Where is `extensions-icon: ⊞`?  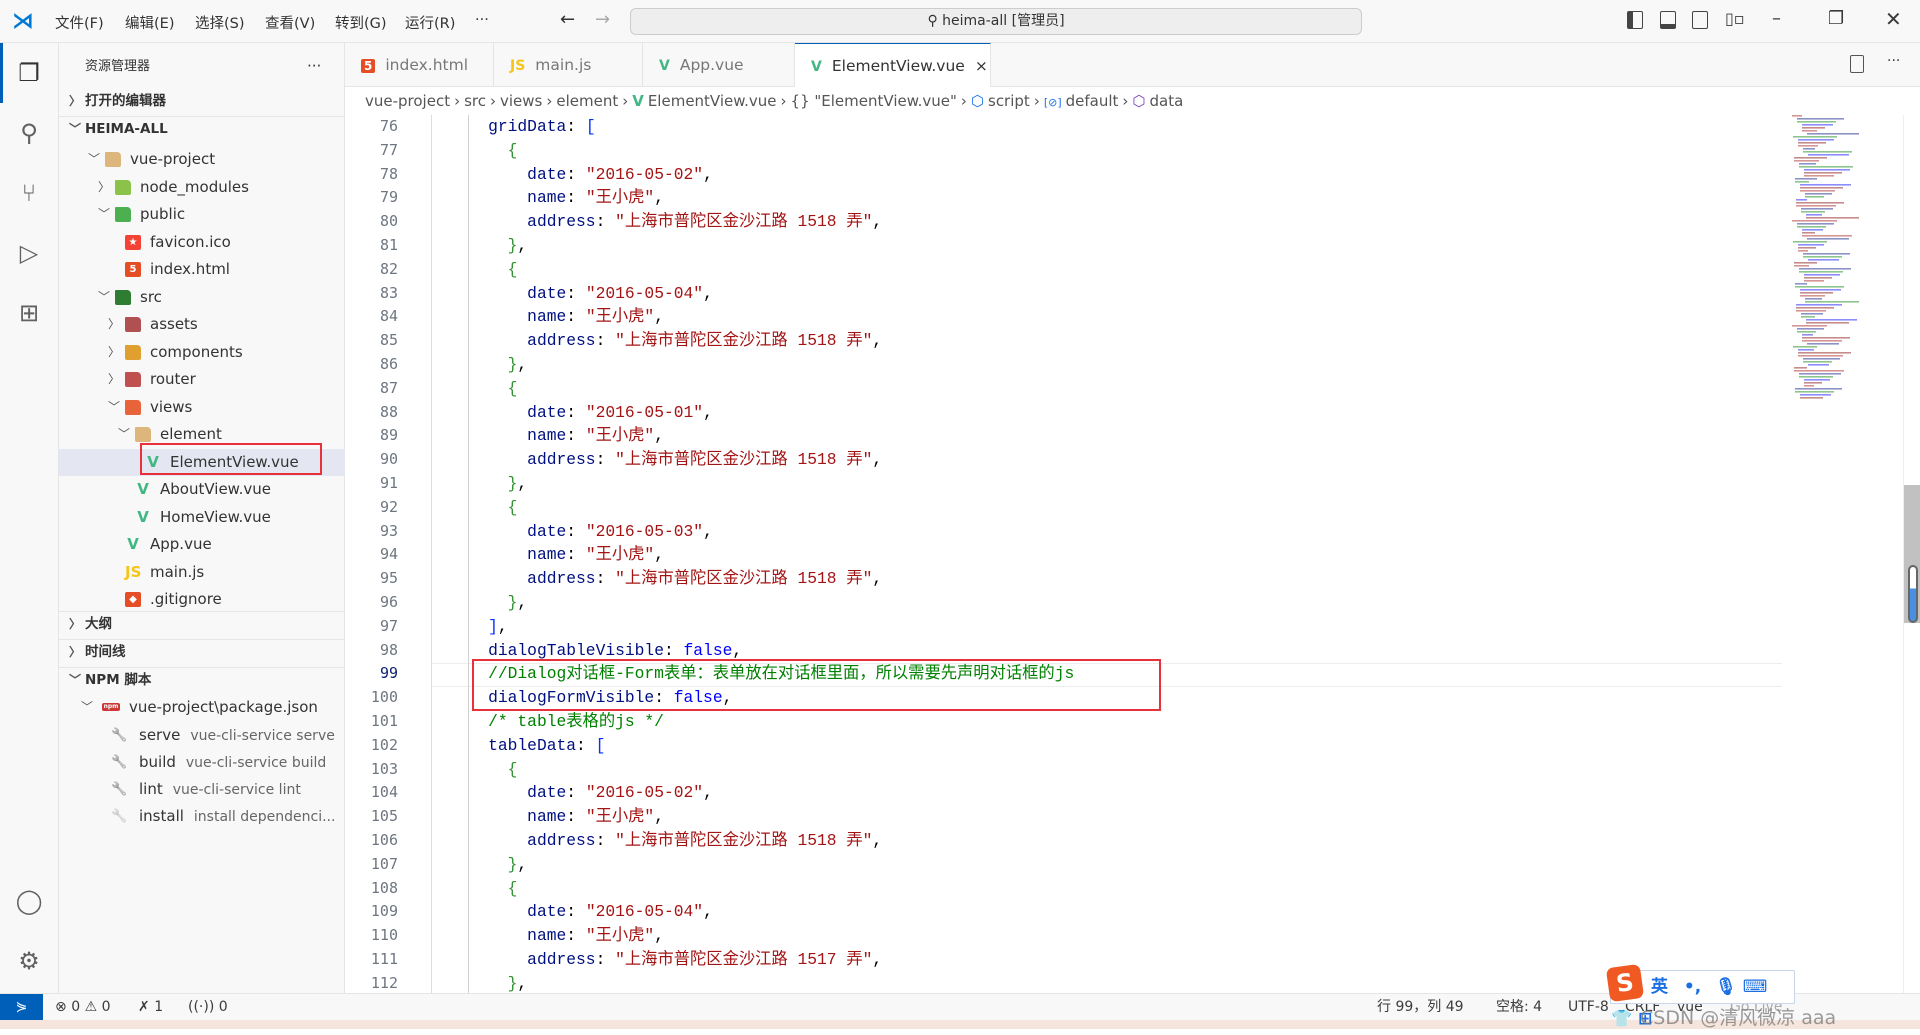
extensions-icon: ⊞ is located at coordinates (29, 313).